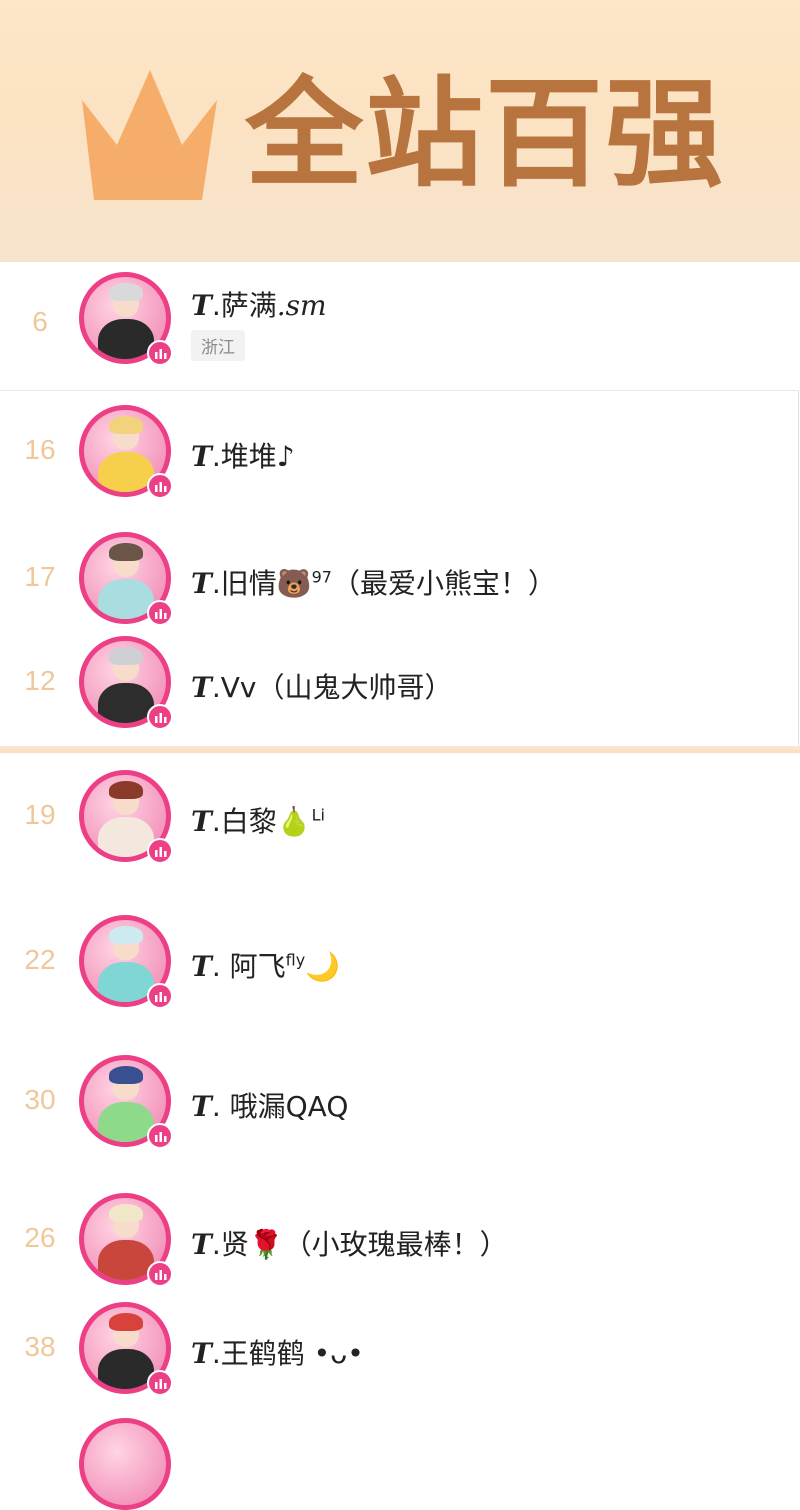 Image resolution: width=800 pixels, height=1510 pixels. Describe the element at coordinates (277, 1353) in the screenshot. I see `user-name: T.王鹤鹤 •ᴗ•` at that location.